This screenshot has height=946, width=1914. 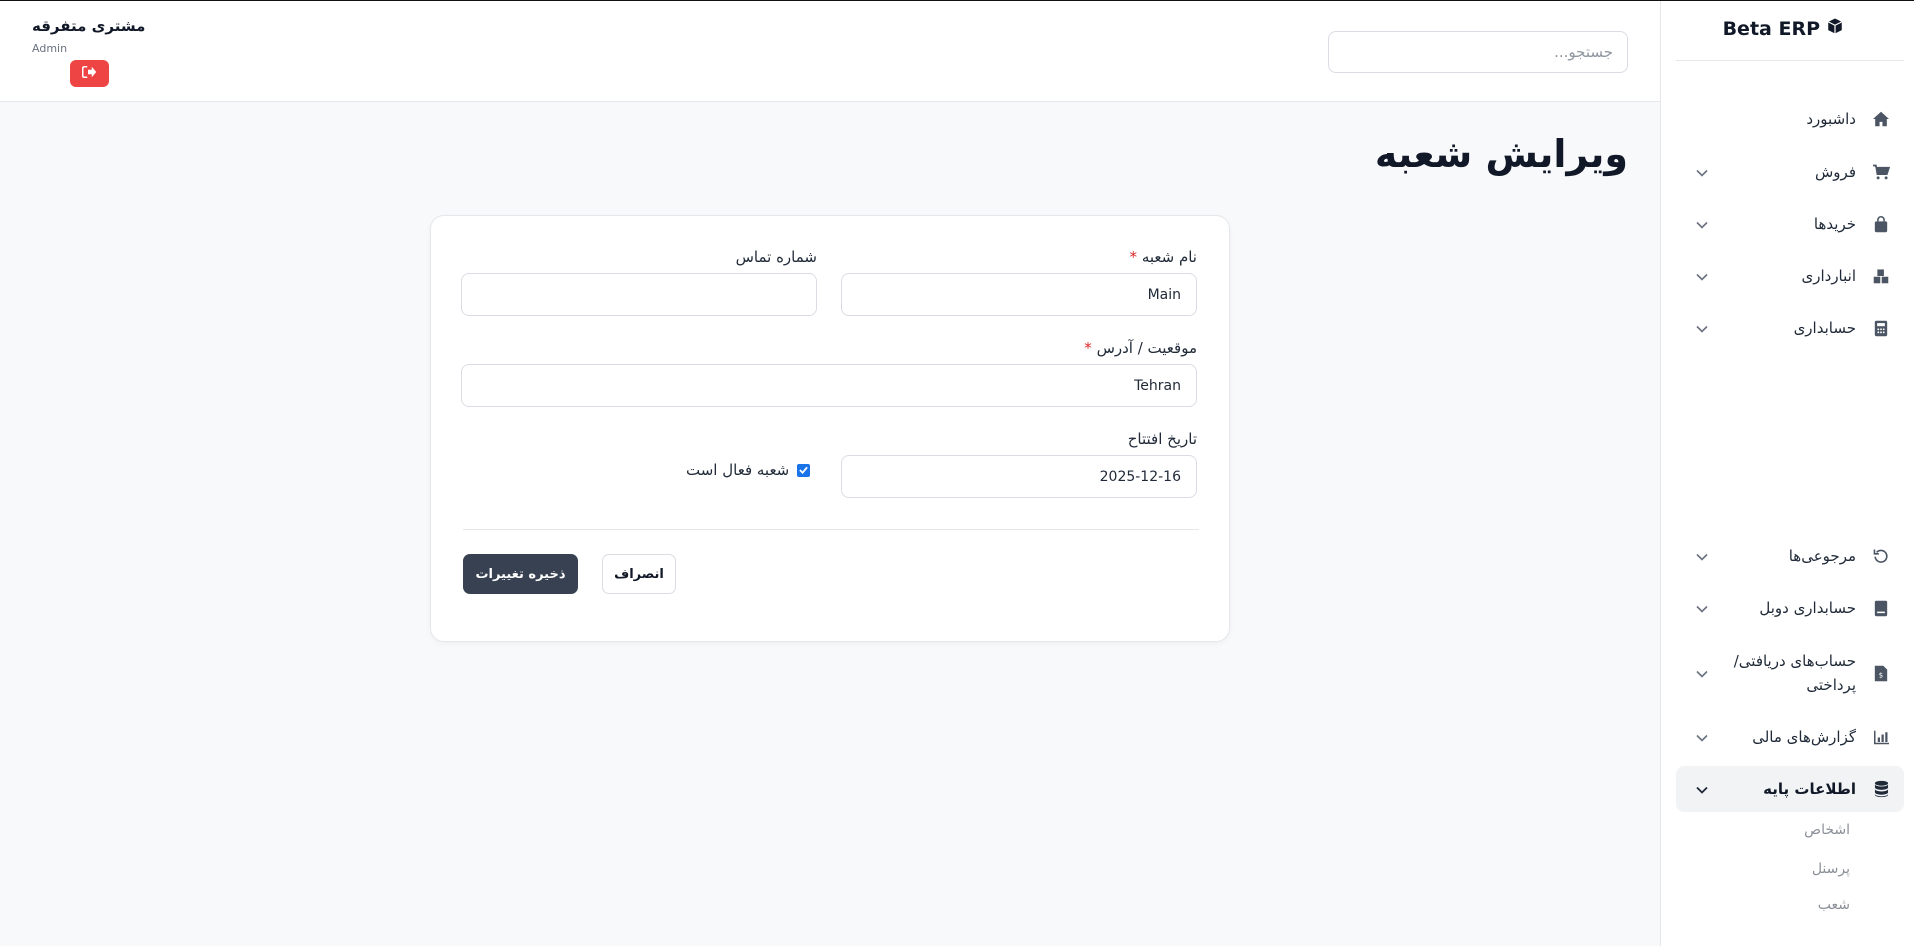 What do you see at coordinates (1834, 224) in the screenshot?
I see `sidebar-item-label: خریدها` at bounding box center [1834, 224].